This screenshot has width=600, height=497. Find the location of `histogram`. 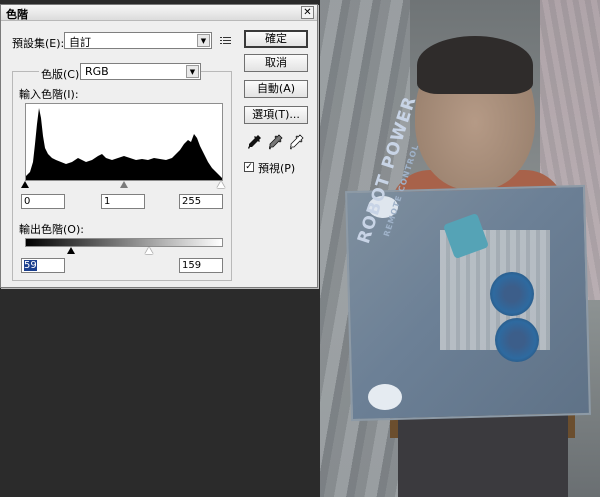

histogram is located at coordinates (124, 142).